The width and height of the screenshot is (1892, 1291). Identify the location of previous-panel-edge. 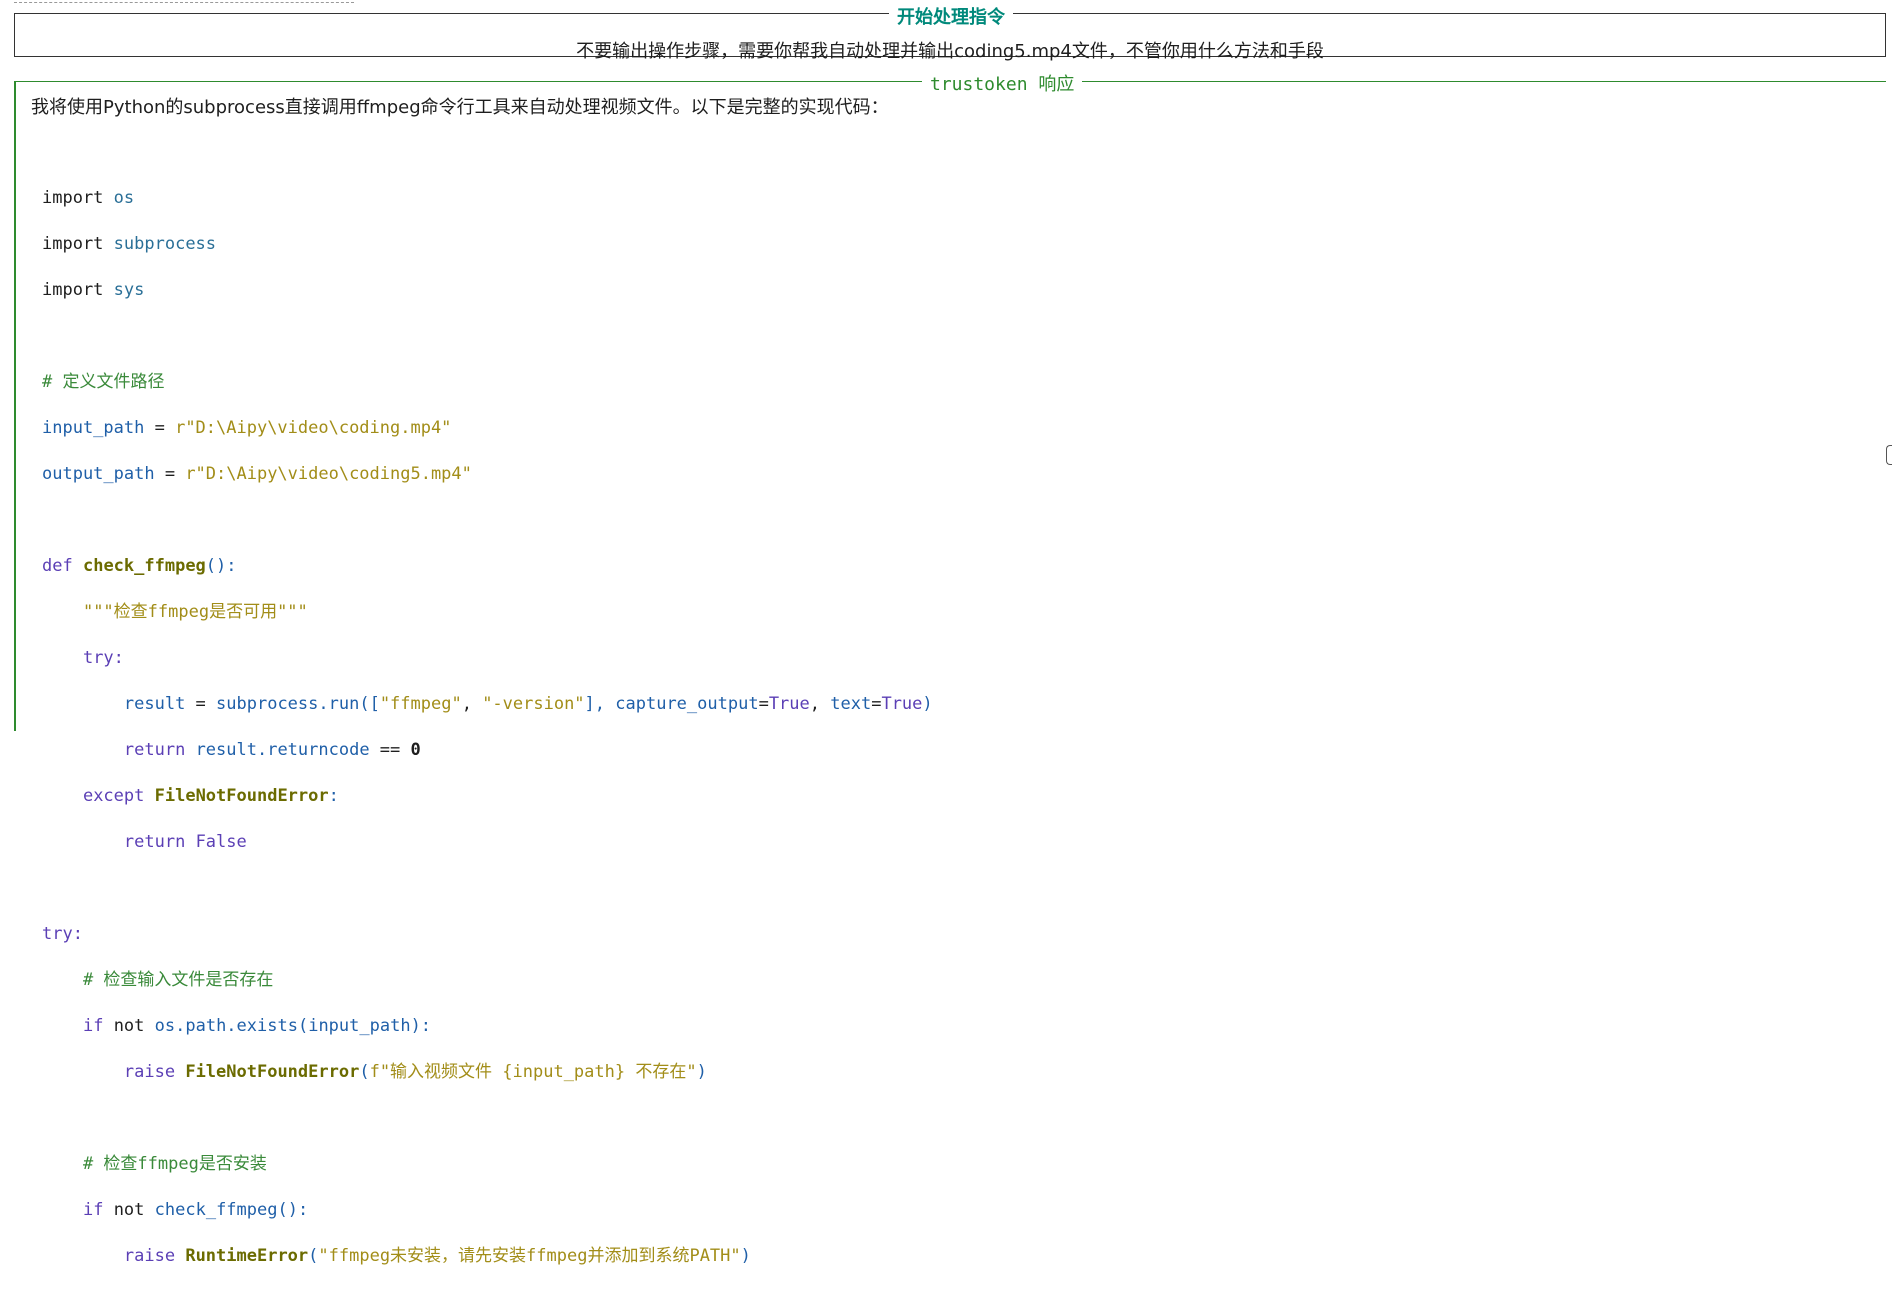
(184, 1).